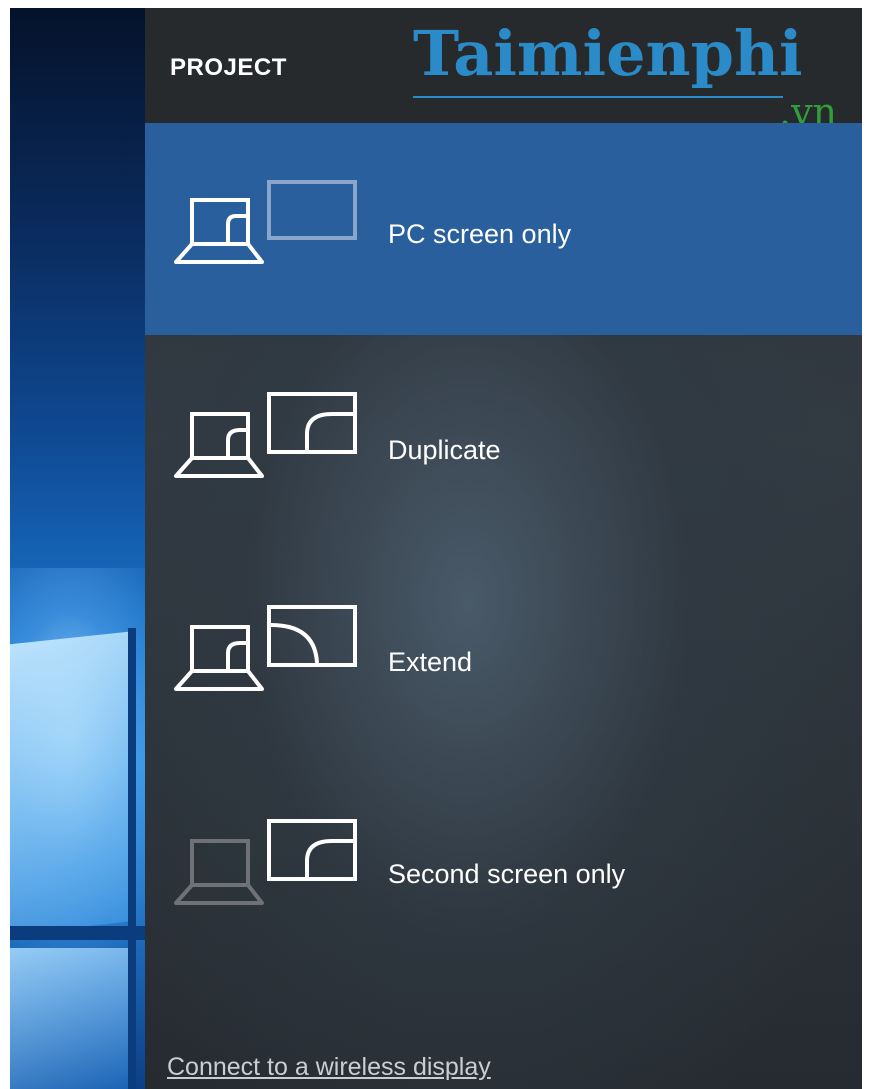 The width and height of the screenshot is (870, 1089). I want to click on watermark-logo: Taimienphi .vn, so click(637, 73).